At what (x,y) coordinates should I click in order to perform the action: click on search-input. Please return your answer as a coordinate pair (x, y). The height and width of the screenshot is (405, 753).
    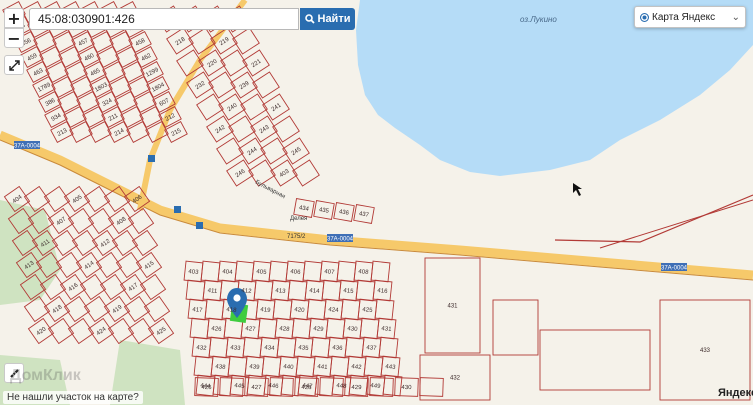
    Looking at the image, I should click on (164, 19).